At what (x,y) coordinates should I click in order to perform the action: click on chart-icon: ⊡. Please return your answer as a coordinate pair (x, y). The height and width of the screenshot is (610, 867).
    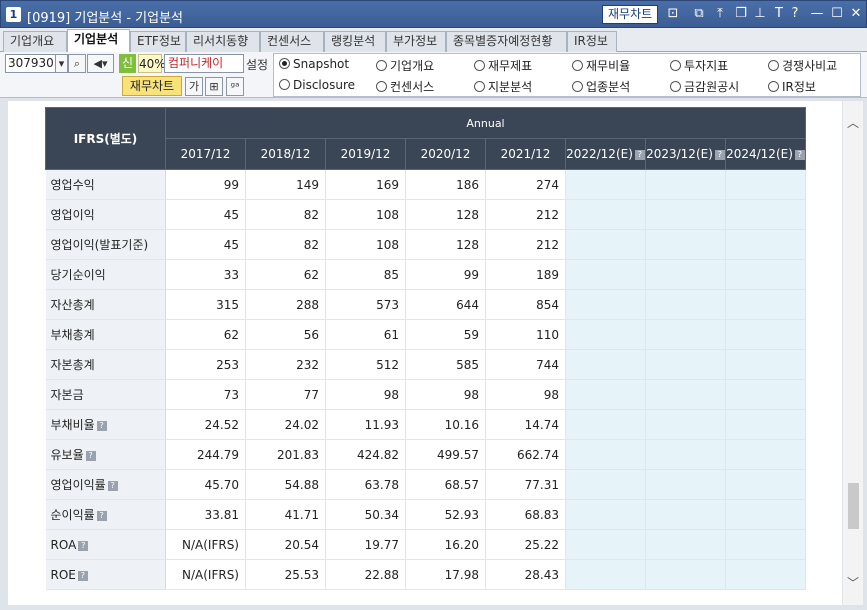
    Looking at the image, I should click on (673, 14).